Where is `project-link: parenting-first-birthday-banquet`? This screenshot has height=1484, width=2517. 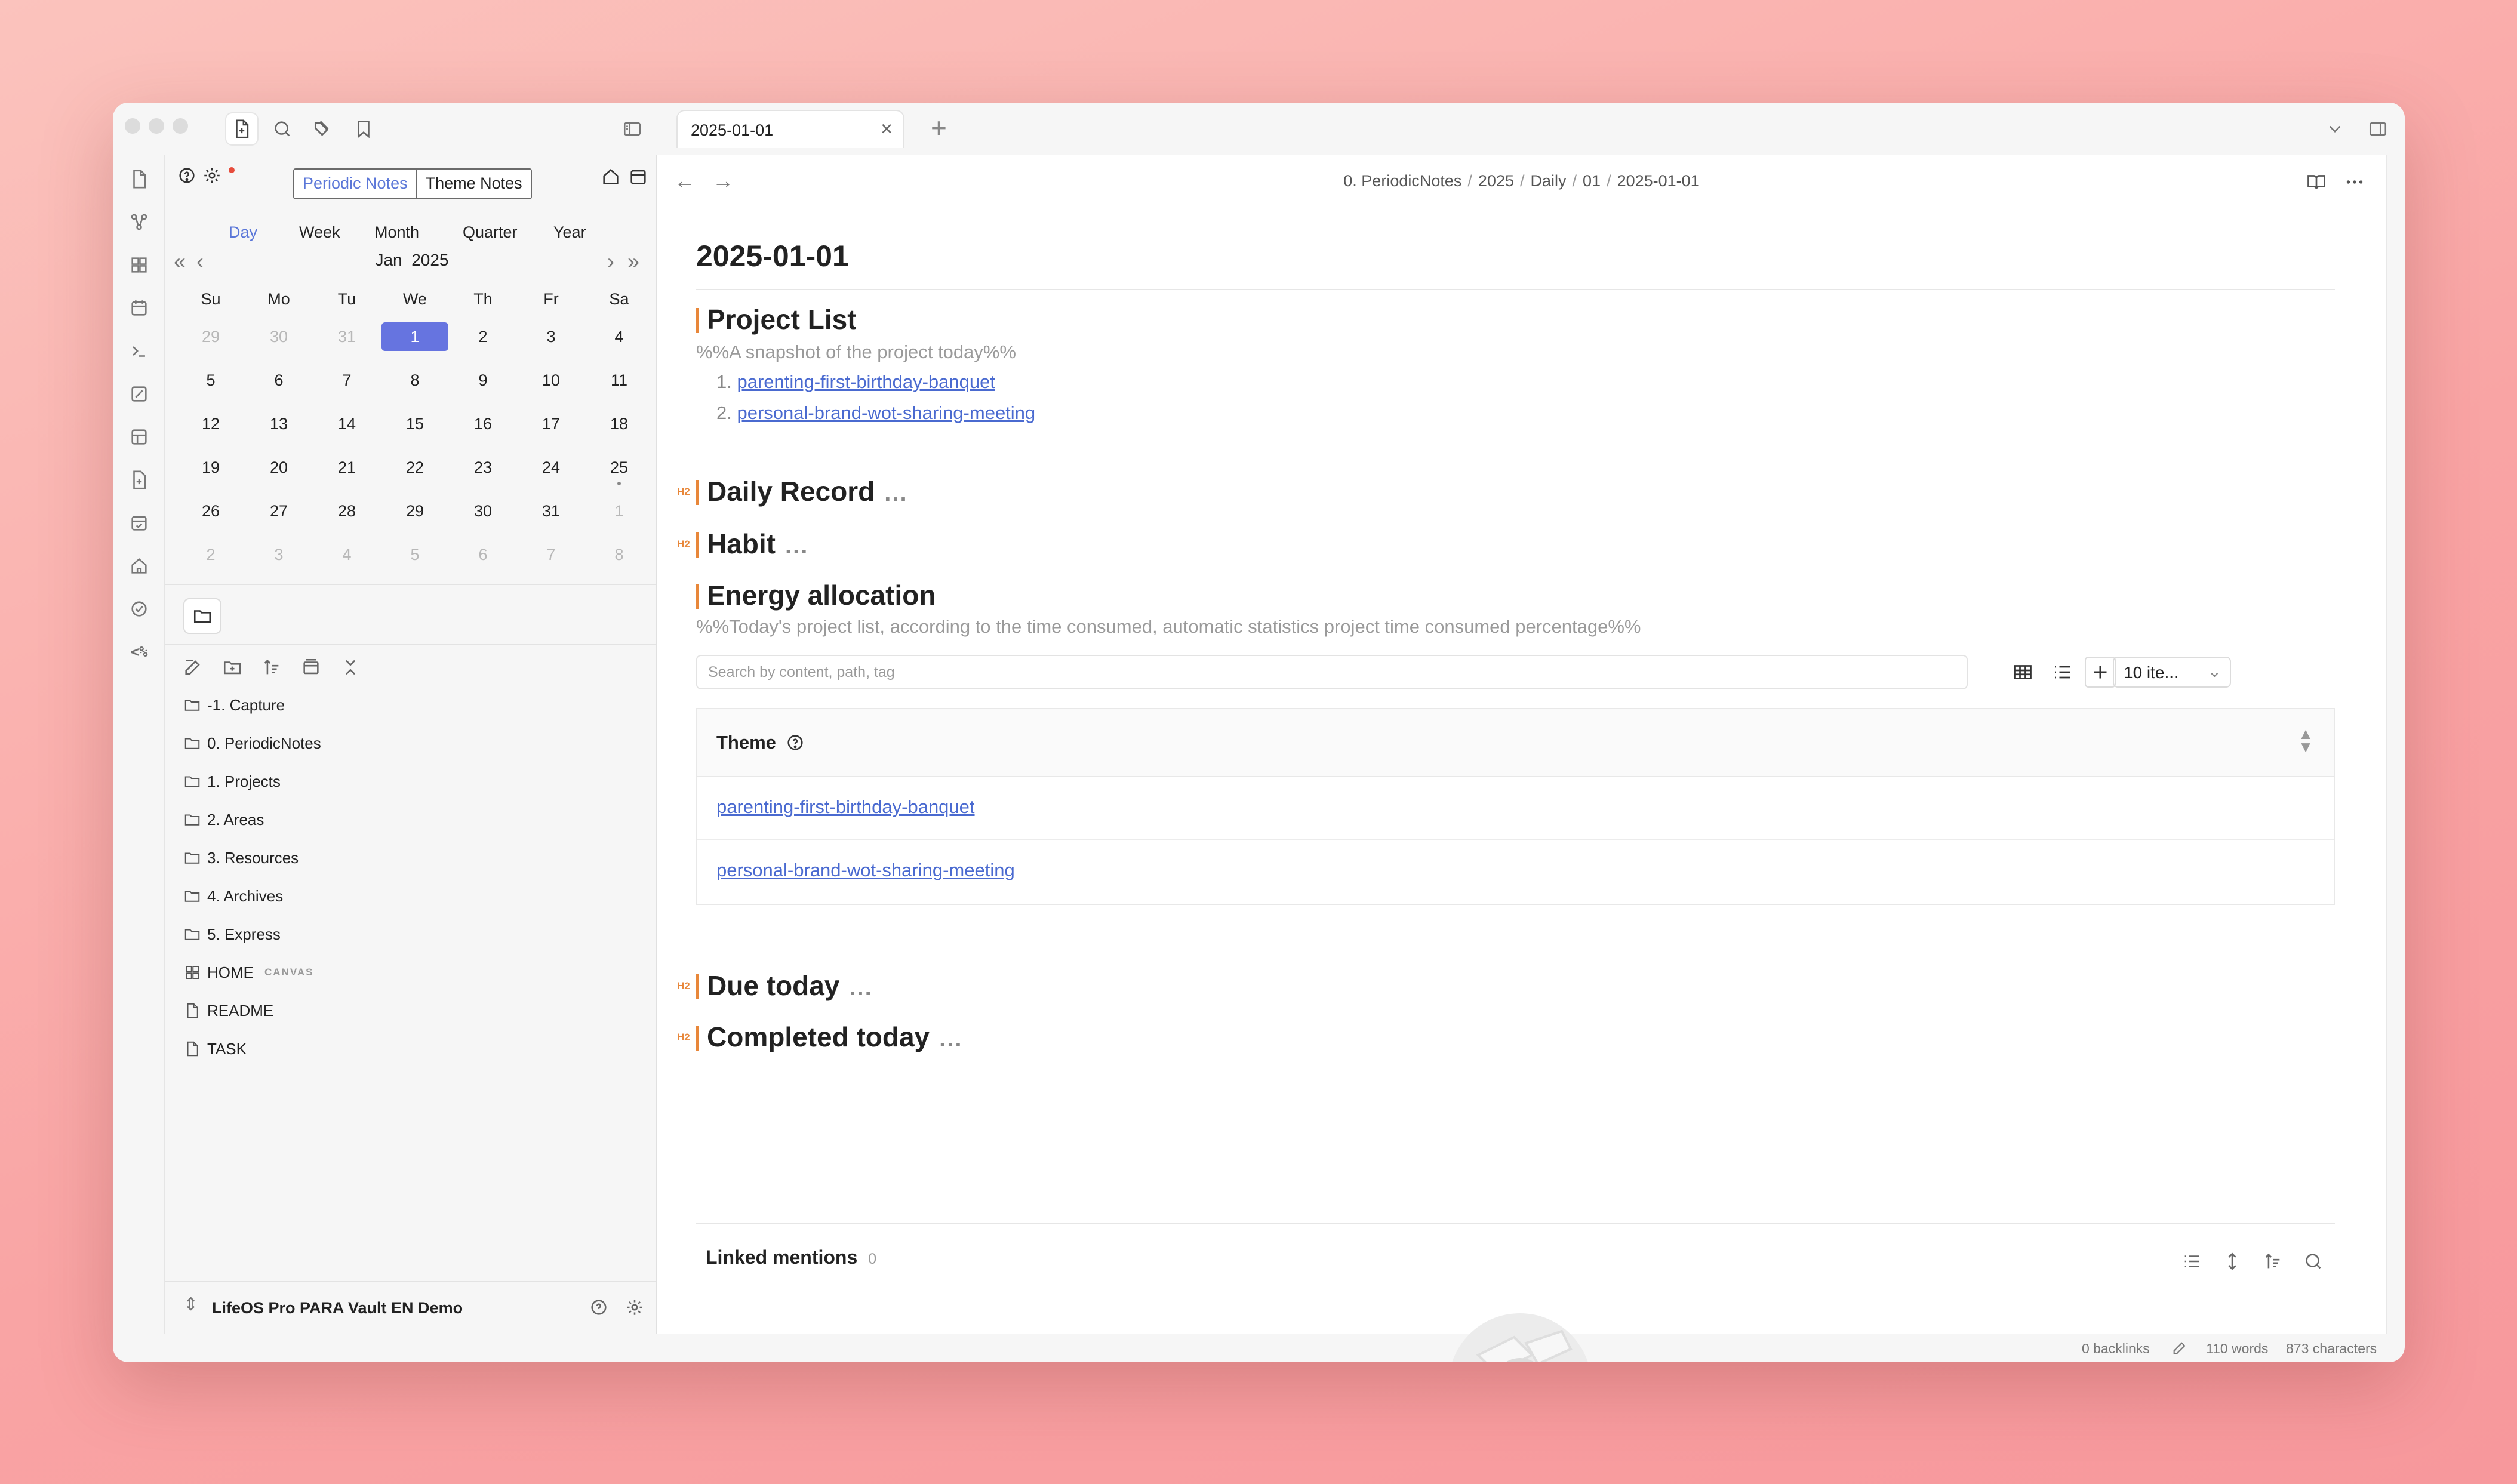
project-link: parenting-first-birthday-banquet is located at coordinates (866, 381).